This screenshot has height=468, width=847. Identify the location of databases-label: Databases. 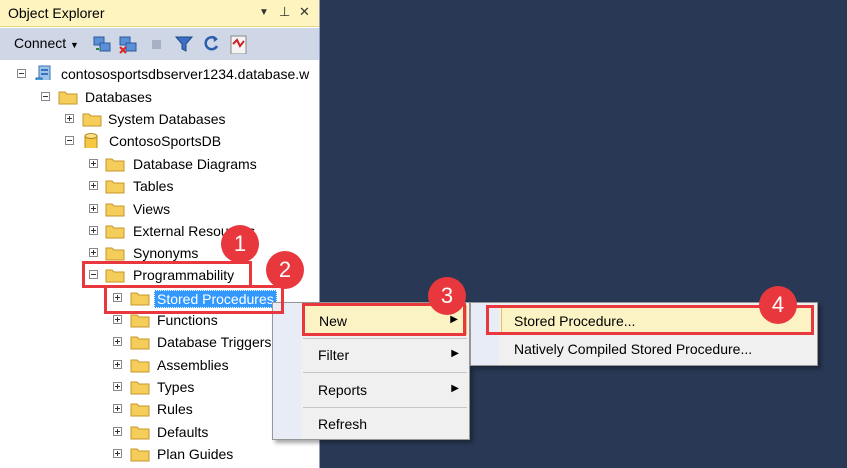
(118, 97).